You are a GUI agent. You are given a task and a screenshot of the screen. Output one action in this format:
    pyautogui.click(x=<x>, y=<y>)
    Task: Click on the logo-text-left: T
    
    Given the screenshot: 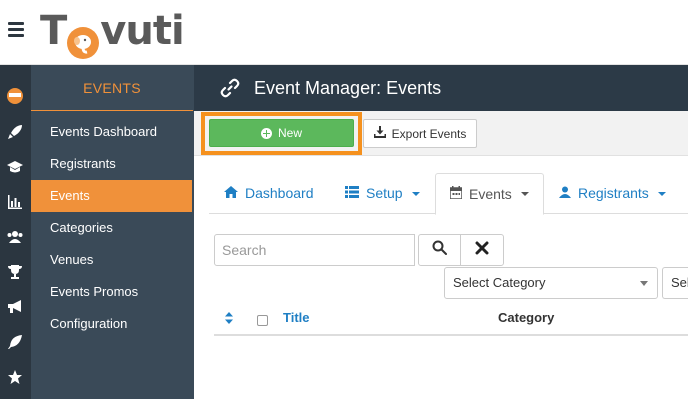 What is the action you would take?
    pyautogui.click(x=53, y=31)
    